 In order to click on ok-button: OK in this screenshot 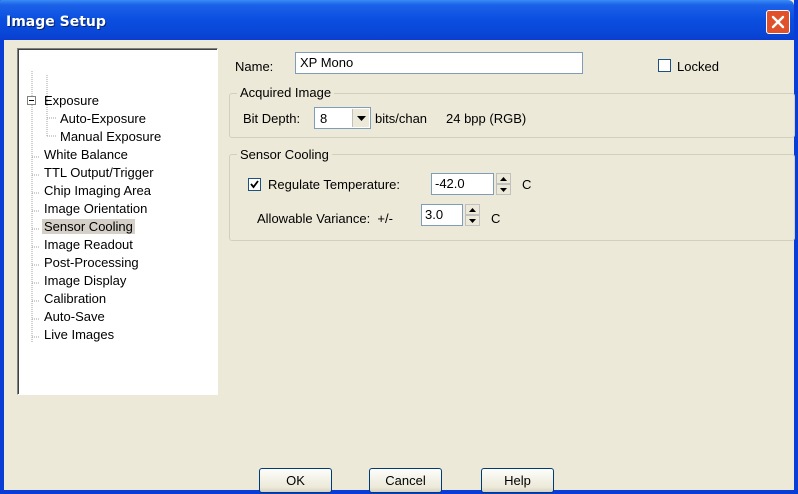, I will do `click(295, 480)`.